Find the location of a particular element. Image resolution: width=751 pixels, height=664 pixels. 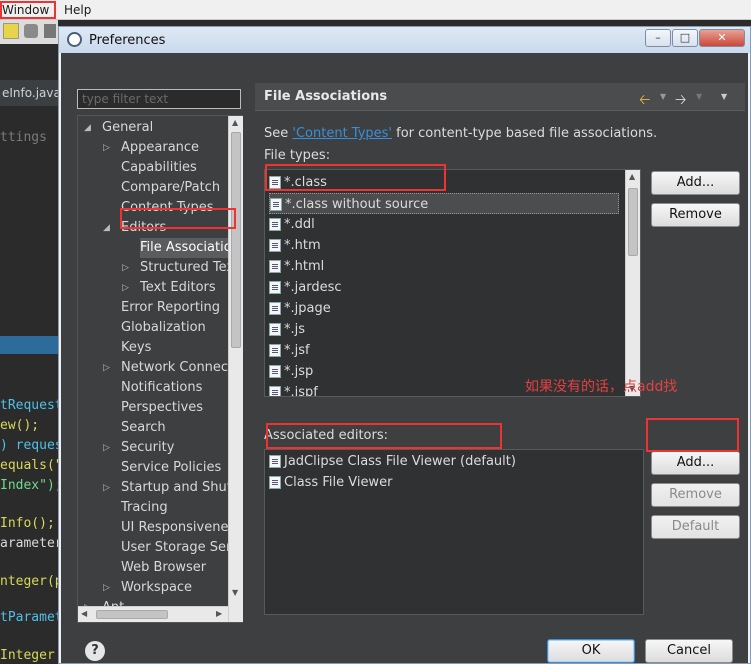

help-icon: ? is located at coordinates (95, 651).